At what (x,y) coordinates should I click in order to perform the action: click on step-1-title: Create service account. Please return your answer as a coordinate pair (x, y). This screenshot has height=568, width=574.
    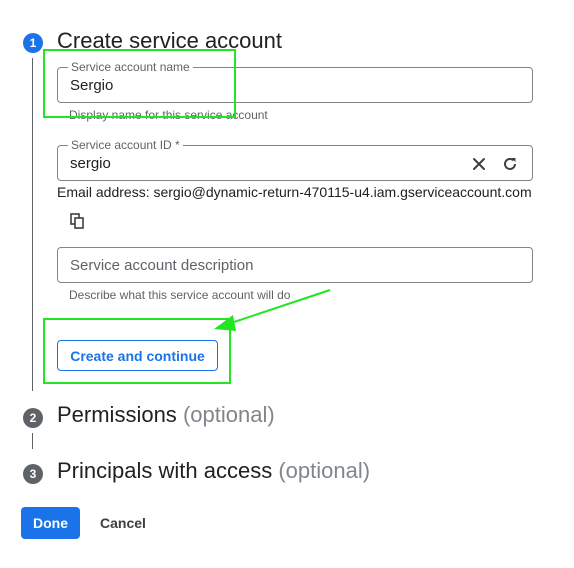
    Looking at the image, I should click on (169, 41).